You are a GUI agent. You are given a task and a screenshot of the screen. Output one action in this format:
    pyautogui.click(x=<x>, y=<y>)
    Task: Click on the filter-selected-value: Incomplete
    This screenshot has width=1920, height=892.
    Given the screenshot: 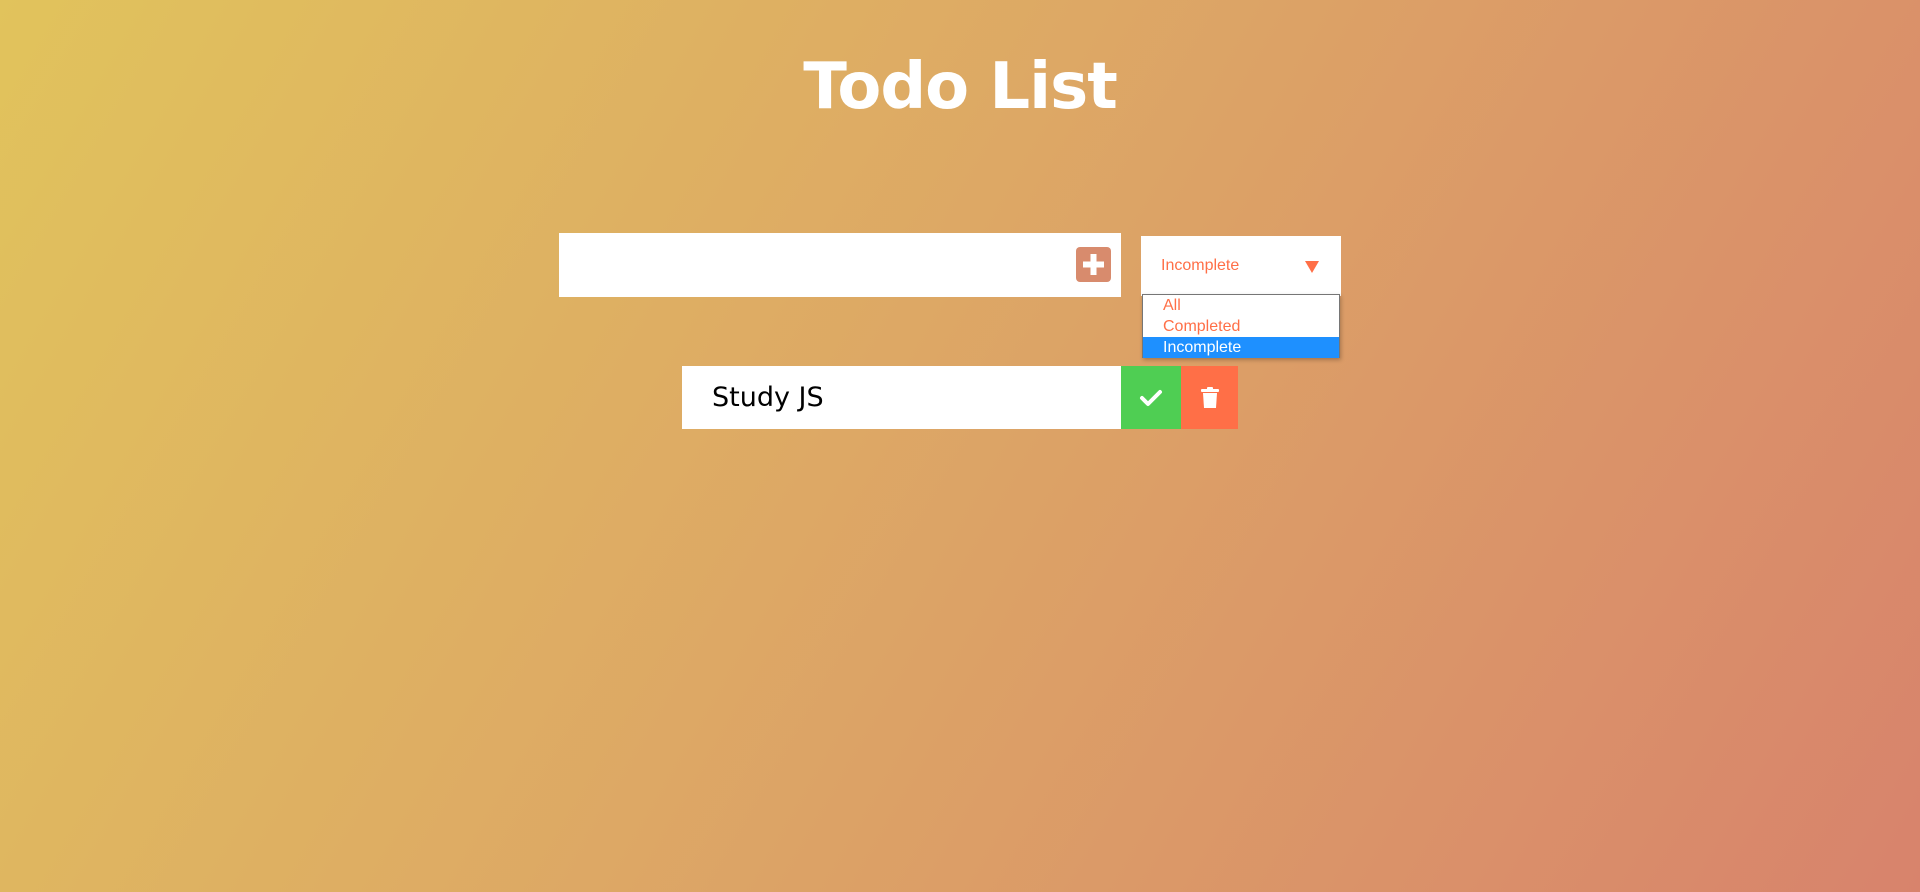 What is the action you would take?
    pyautogui.click(x=1200, y=265)
    